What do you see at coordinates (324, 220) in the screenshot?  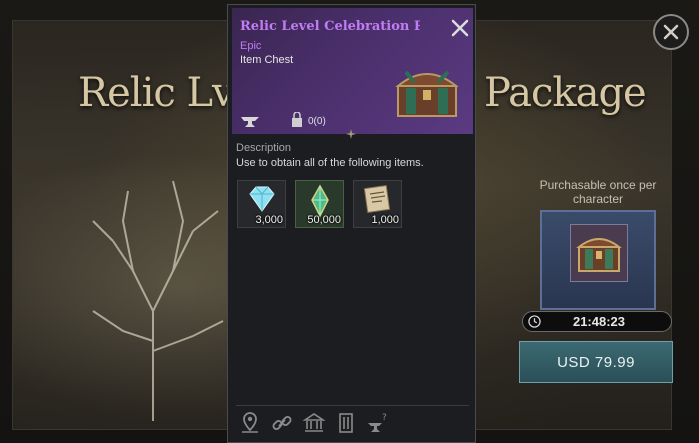 I see `item-quantity: 50,000` at bounding box center [324, 220].